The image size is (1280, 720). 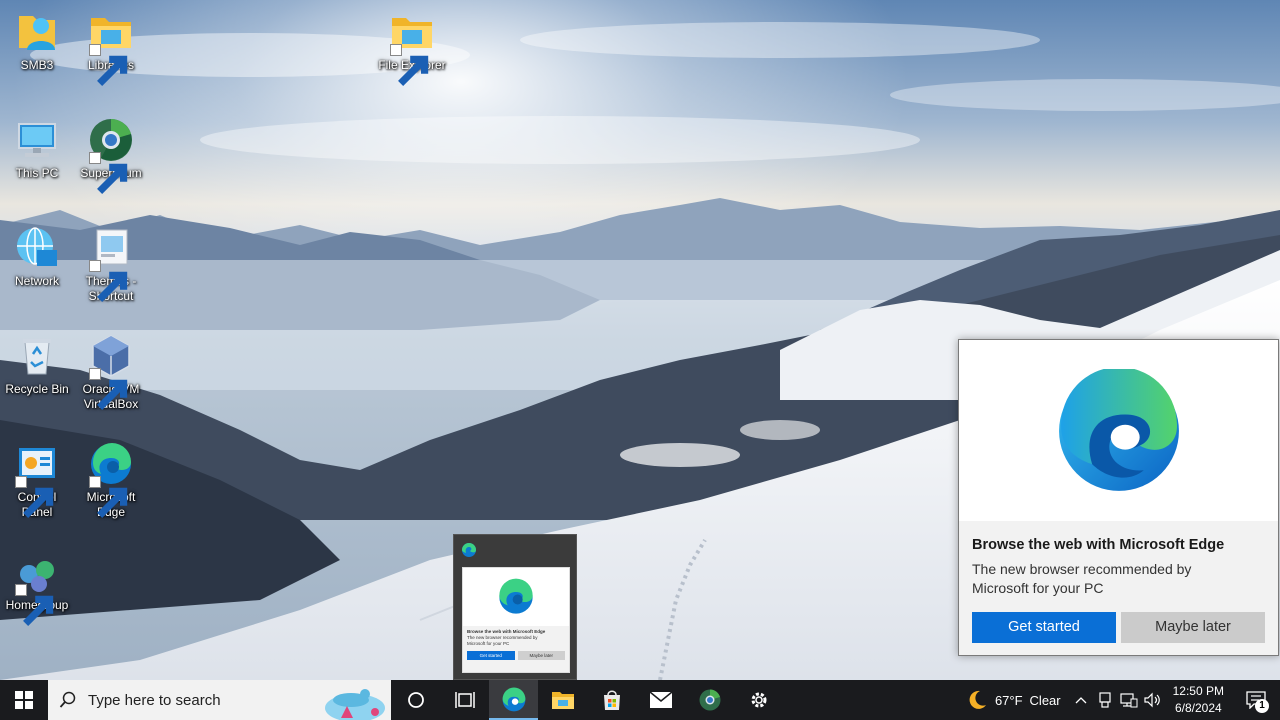 I want to click on taskbar-settings-button, so click(x=758, y=700).